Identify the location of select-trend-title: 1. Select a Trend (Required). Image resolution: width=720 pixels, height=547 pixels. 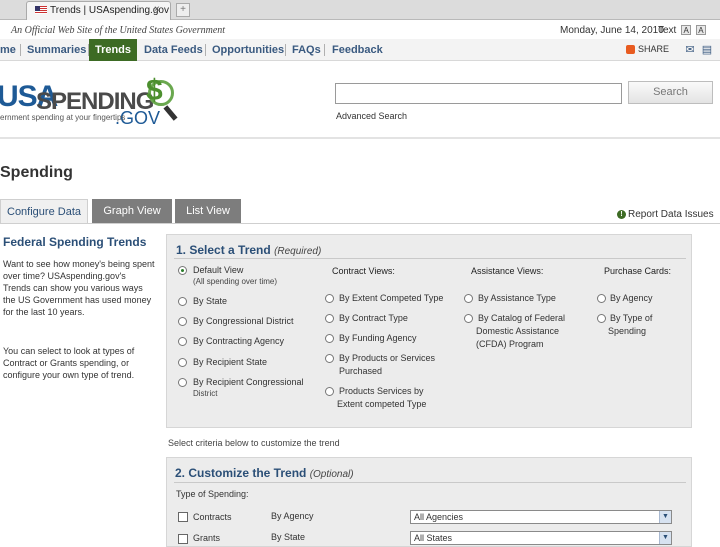
(248, 250).